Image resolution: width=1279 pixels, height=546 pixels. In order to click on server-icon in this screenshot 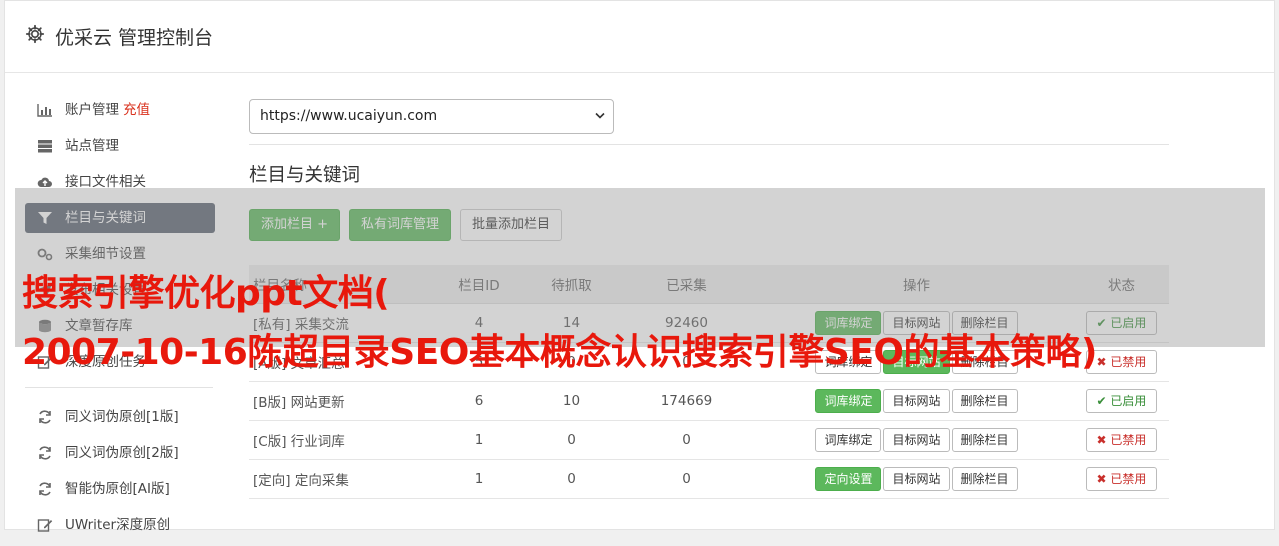, I will do `click(45, 146)`.